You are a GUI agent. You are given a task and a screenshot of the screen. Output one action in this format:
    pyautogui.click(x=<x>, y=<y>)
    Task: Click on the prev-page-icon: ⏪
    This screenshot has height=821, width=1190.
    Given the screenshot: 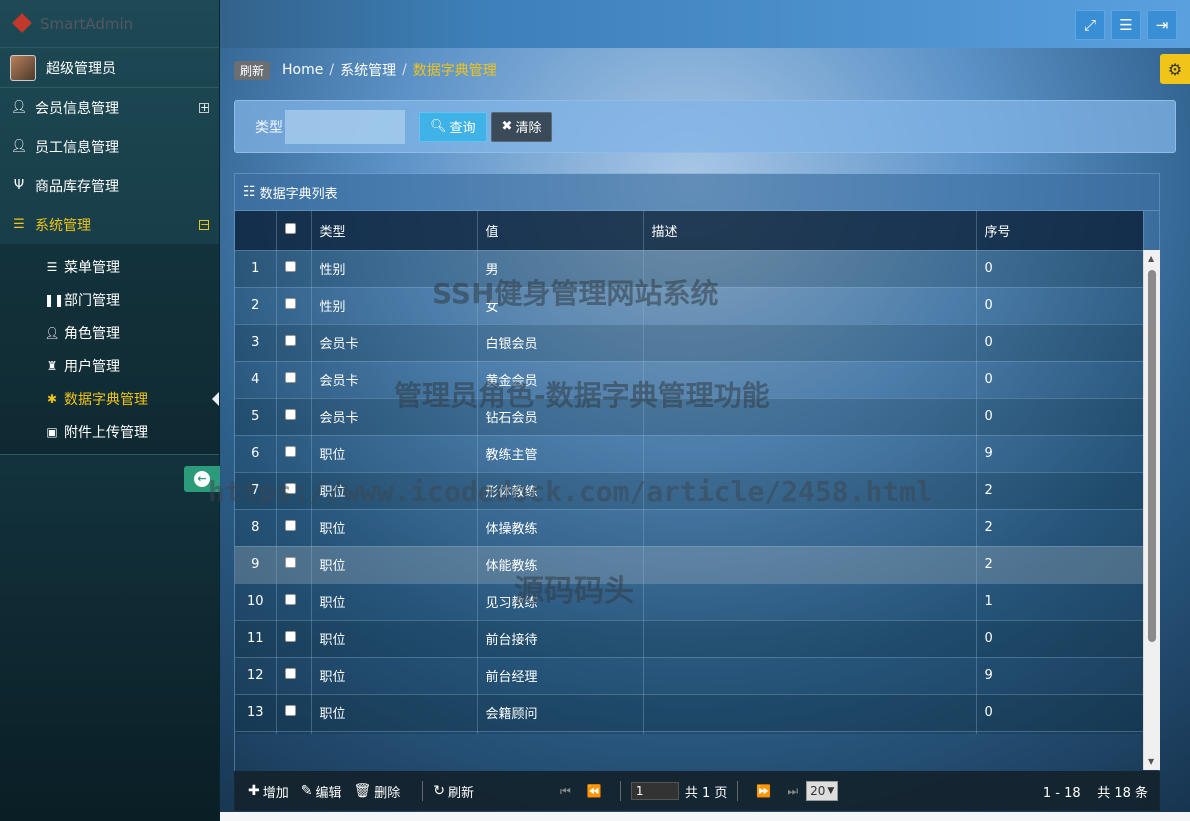 What is the action you would take?
    pyautogui.click(x=594, y=791)
    